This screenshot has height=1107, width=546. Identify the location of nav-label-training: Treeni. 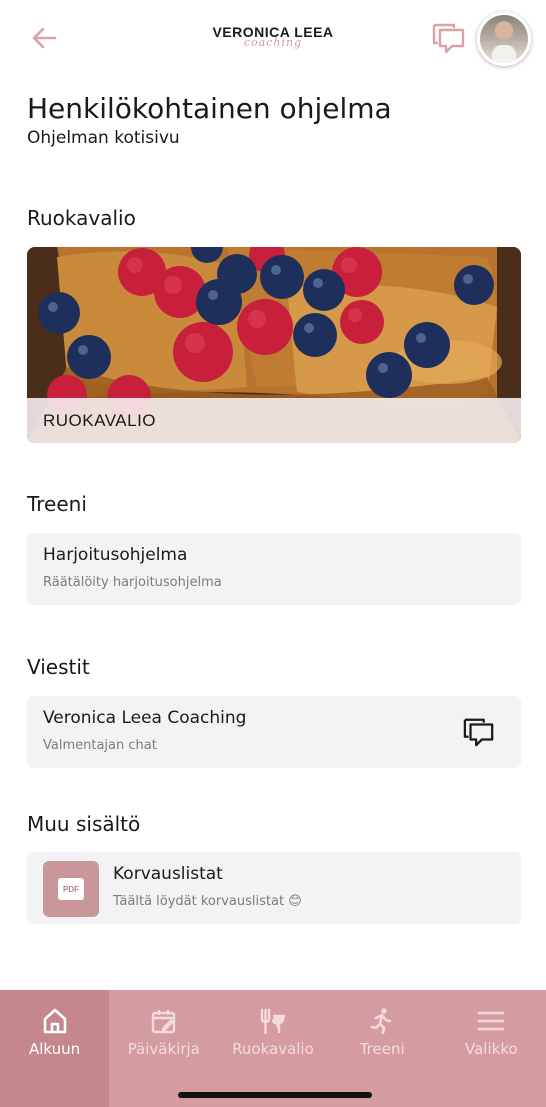
(382, 1049).